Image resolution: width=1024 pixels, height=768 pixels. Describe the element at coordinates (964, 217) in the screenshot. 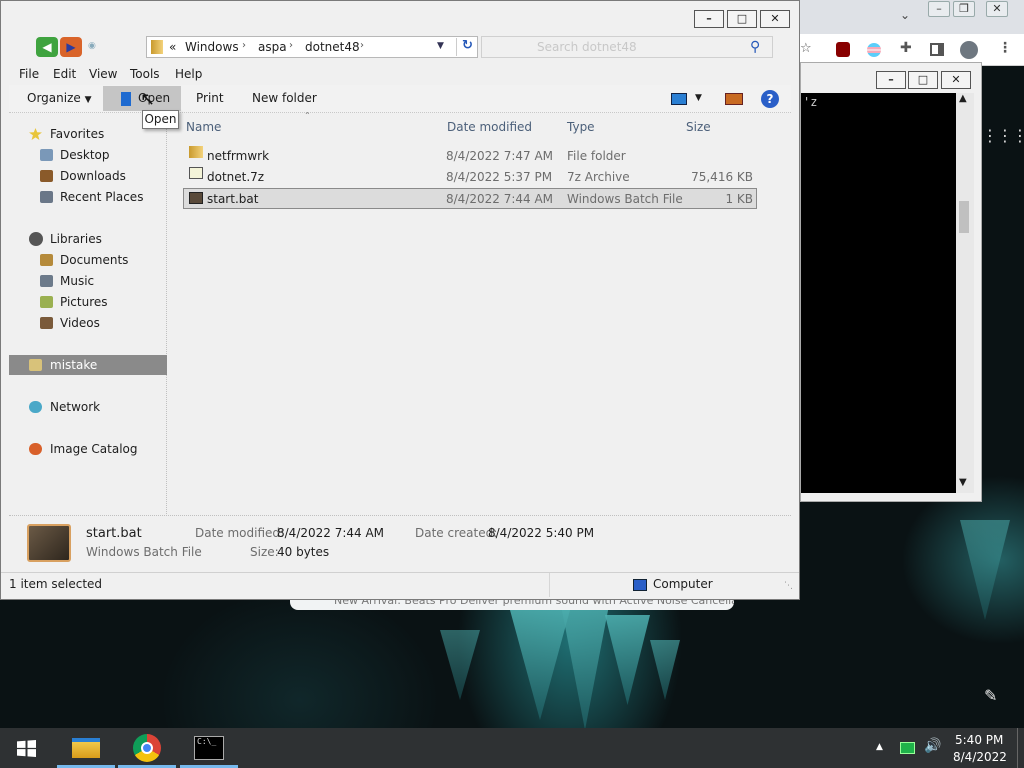

I see `scroll-thumb` at that location.